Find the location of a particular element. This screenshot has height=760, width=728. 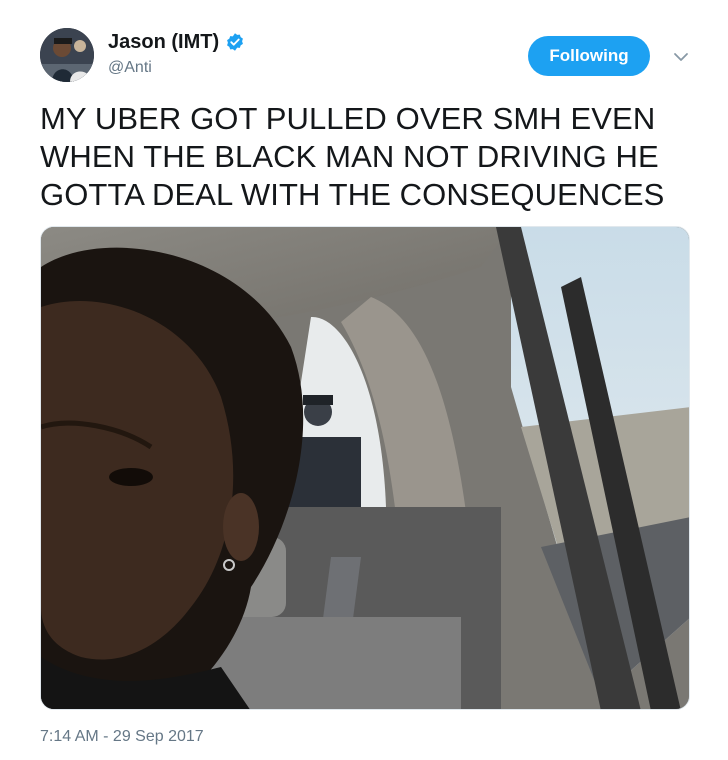

avatar is located at coordinates (67, 55).